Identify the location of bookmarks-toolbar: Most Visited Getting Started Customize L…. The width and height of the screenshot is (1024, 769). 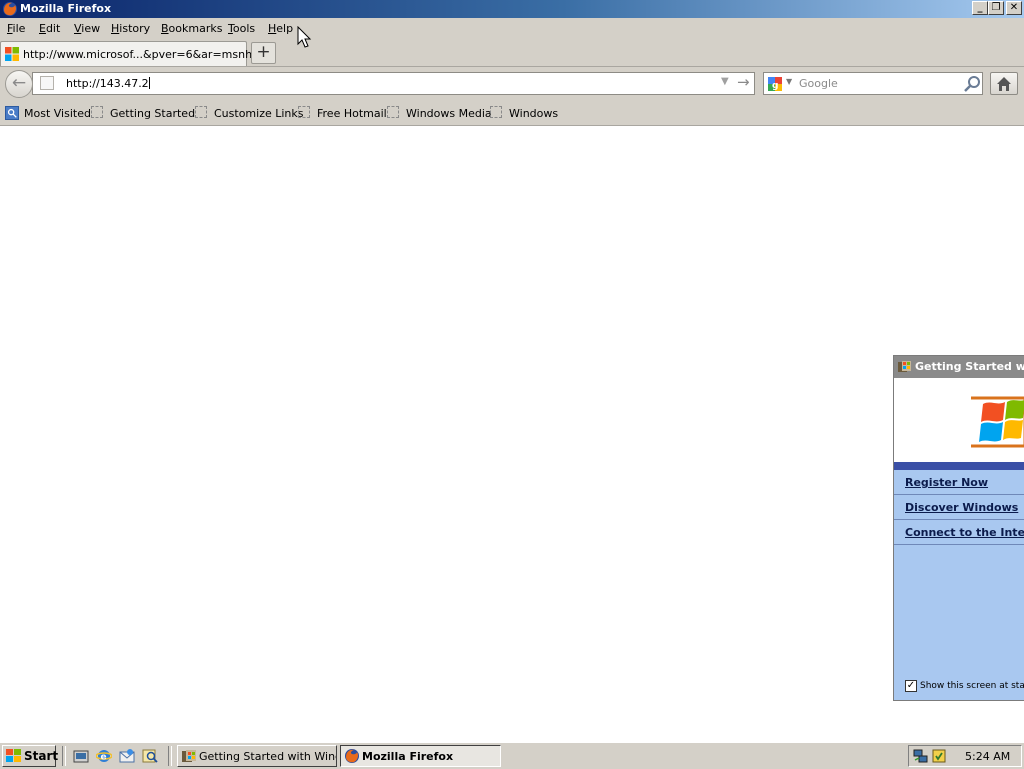
(512, 113).